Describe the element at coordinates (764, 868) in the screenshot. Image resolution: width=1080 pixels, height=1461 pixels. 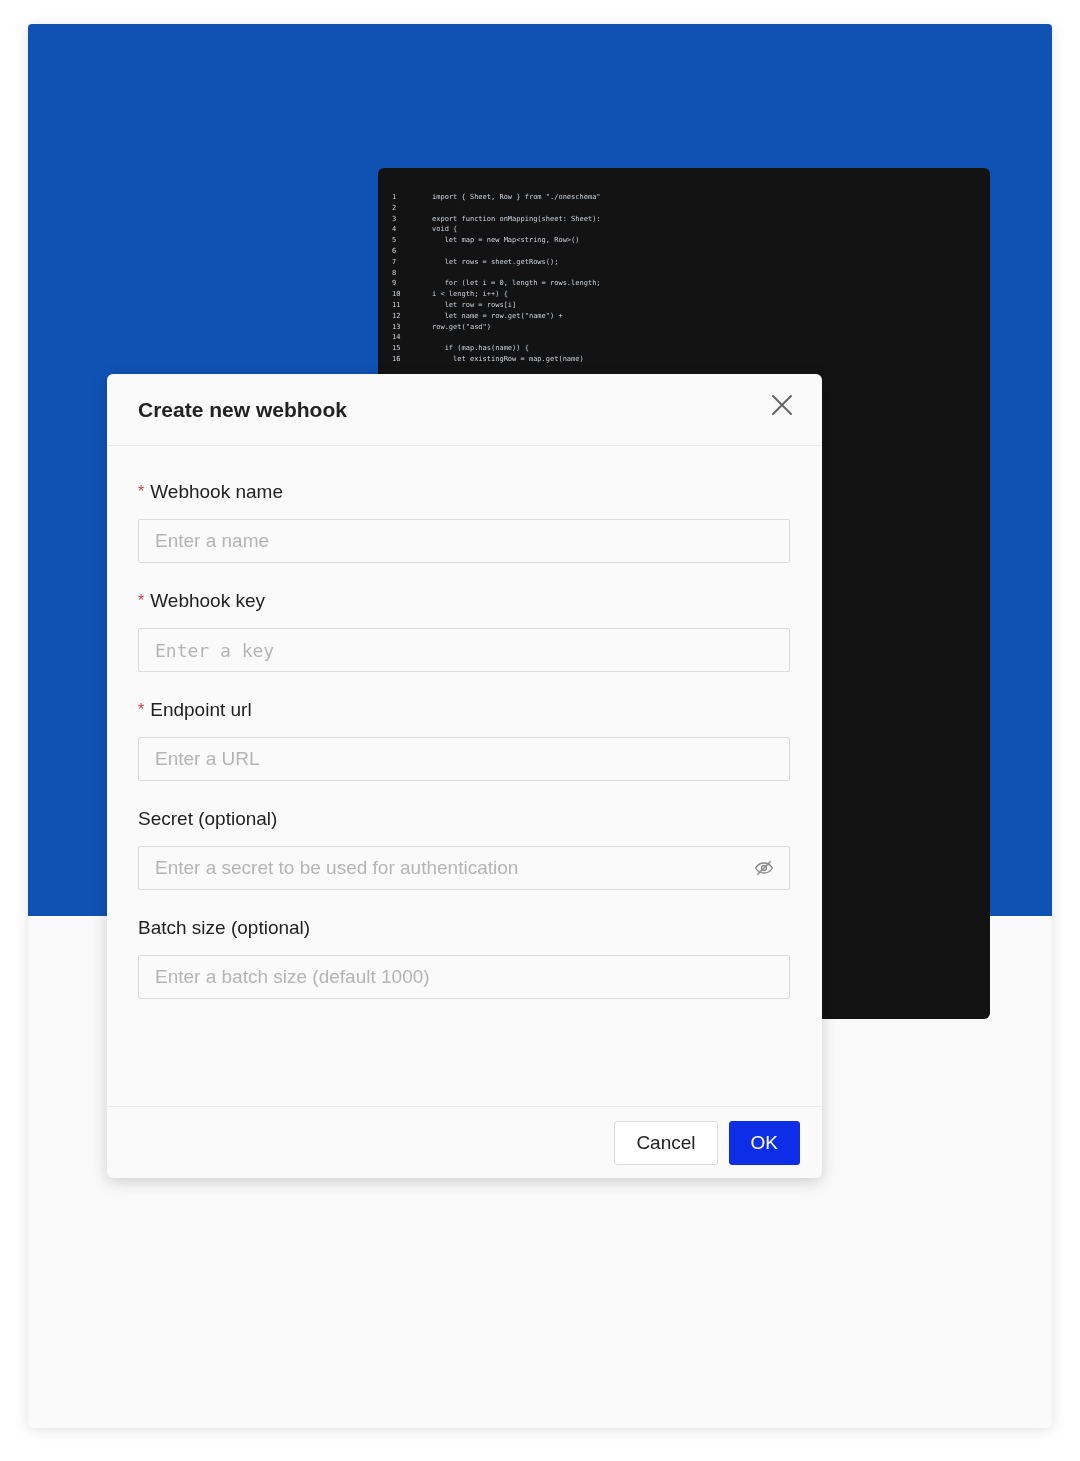
I see `eye-off-icon` at that location.